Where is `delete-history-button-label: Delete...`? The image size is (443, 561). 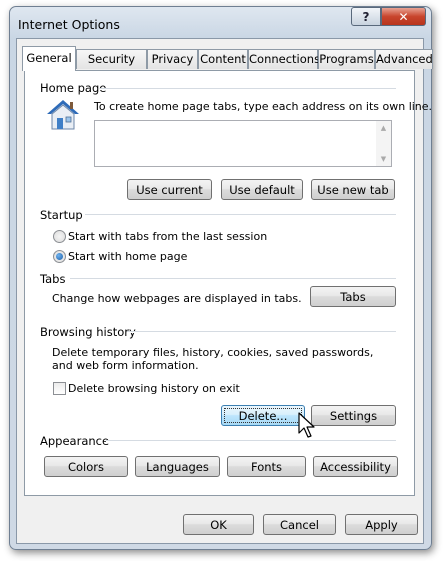 delete-history-button-label: Delete... is located at coordinates (263, 415).